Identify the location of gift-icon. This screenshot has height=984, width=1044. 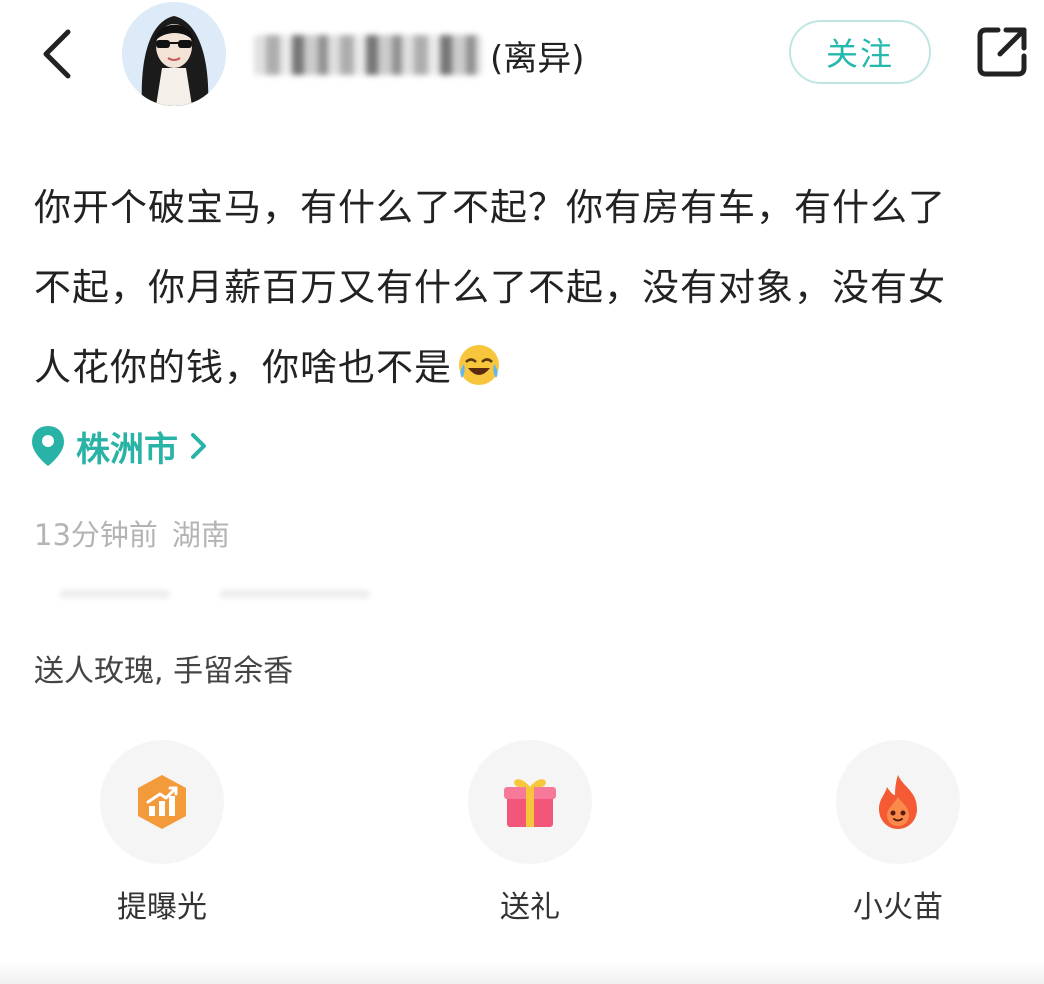
(530, 803).